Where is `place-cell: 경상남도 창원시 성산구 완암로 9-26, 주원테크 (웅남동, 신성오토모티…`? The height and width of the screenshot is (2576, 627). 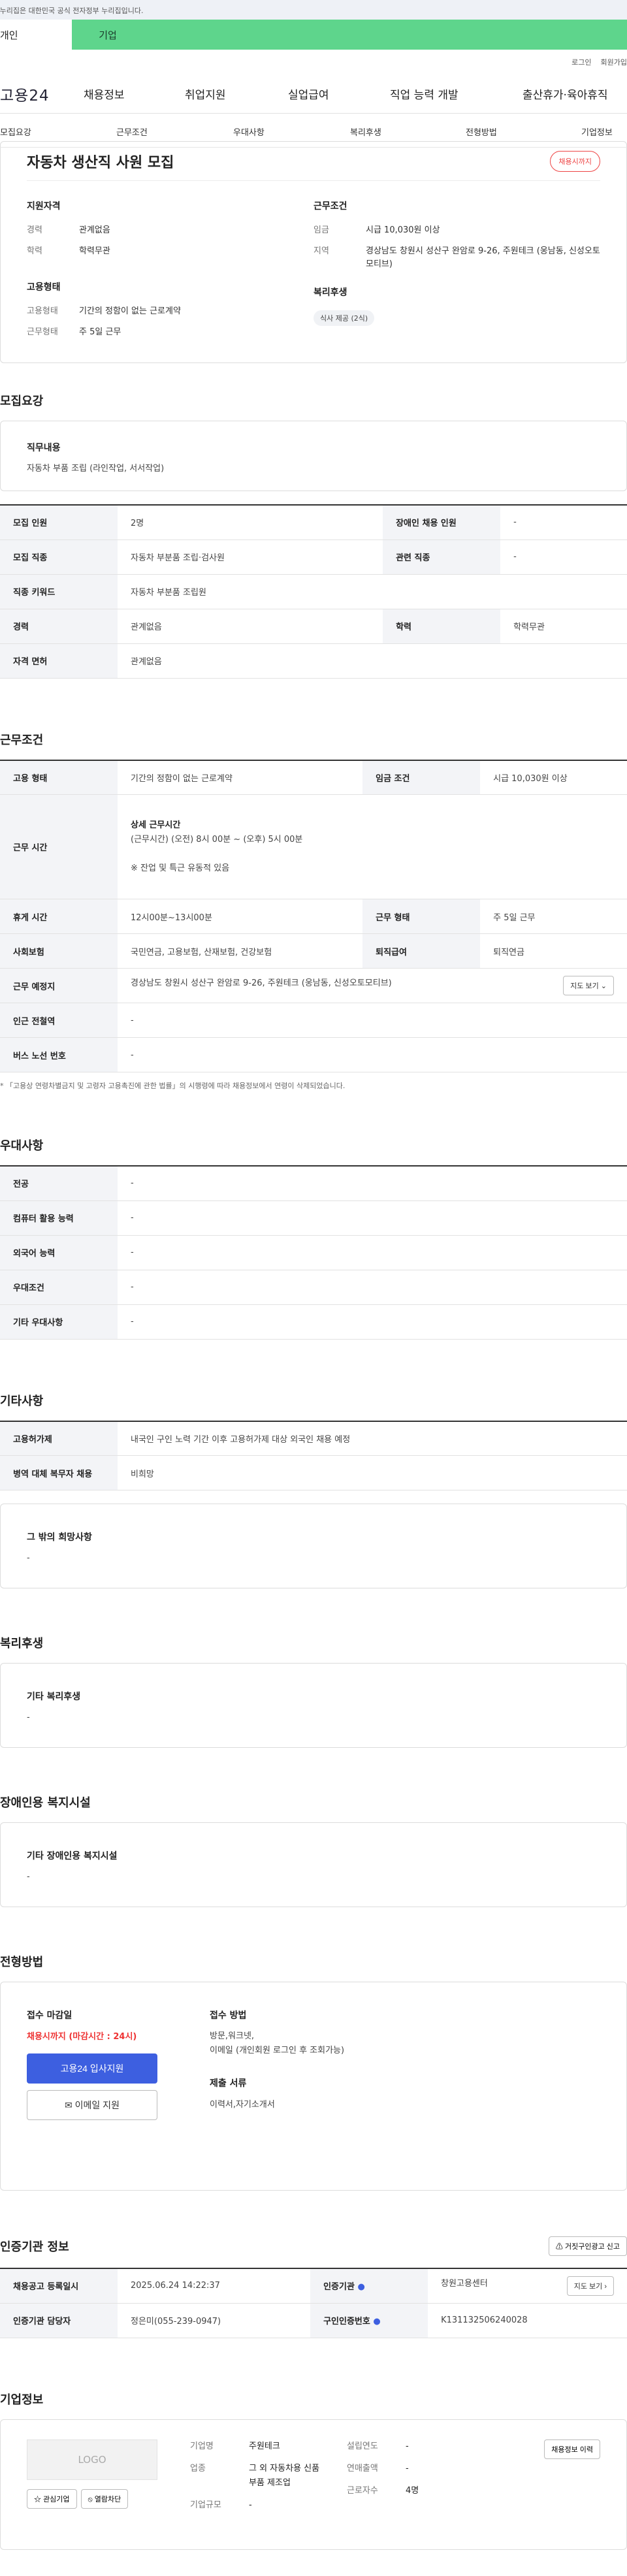
place-cell: 경상남도 창원시 성산구 완암로 9-26, 주원테크 (웅남동, 신성오토모티… is located at coordinates (372, 985).